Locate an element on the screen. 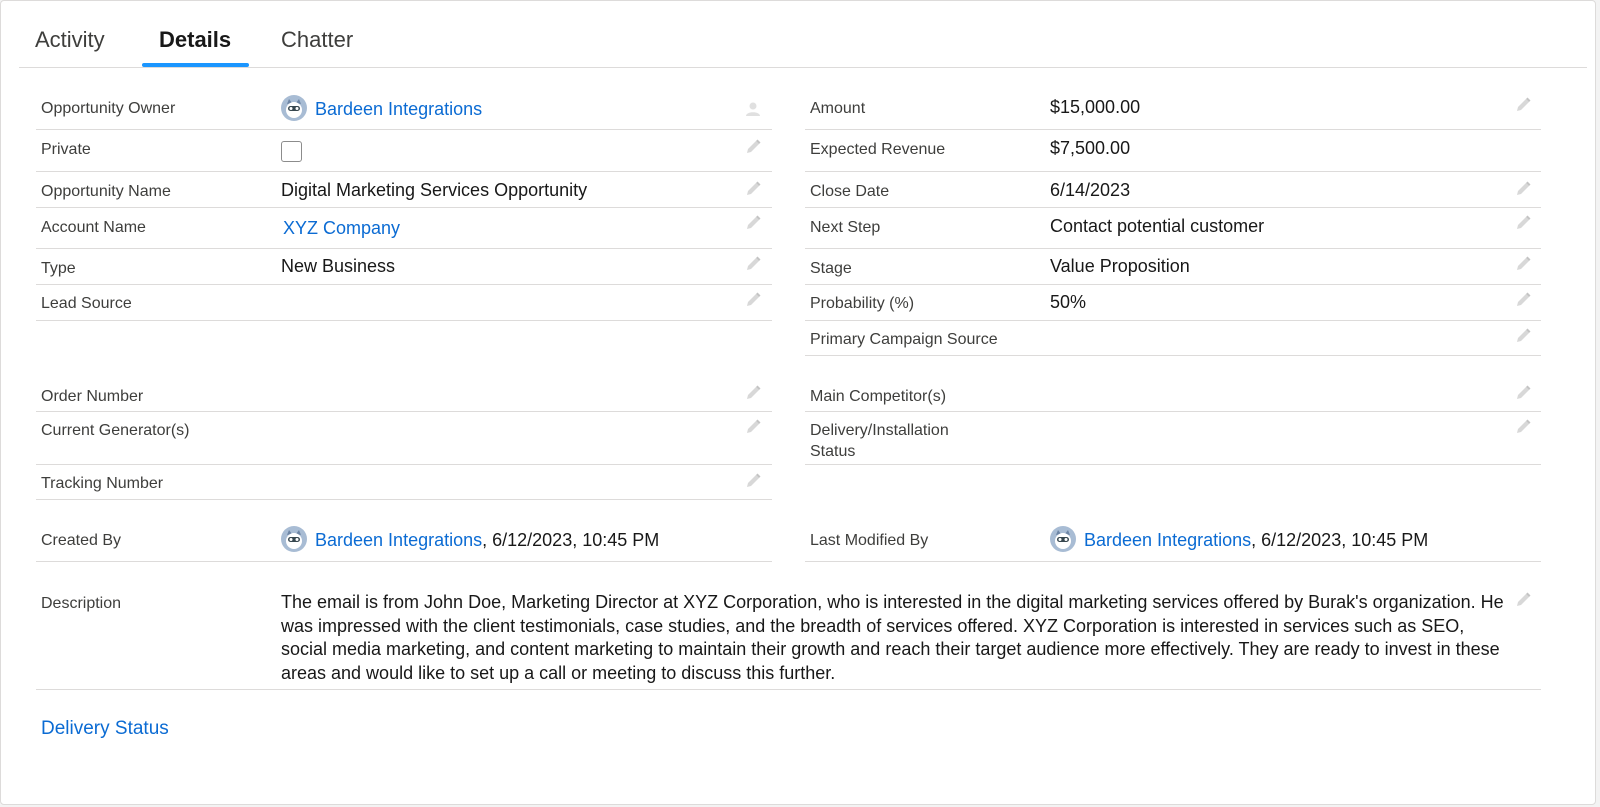  owner-link: Bardeen Integrations is located at coordinates (398, 109).